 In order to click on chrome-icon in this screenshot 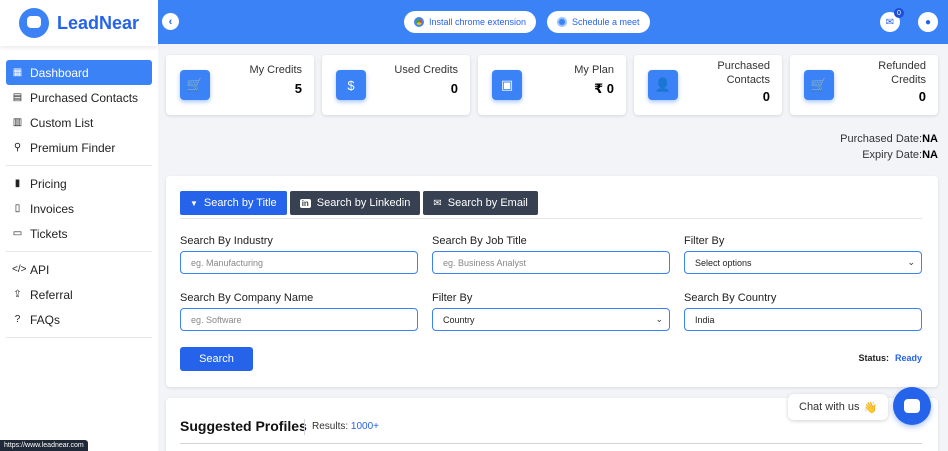, I will do `click(419, 22)`.